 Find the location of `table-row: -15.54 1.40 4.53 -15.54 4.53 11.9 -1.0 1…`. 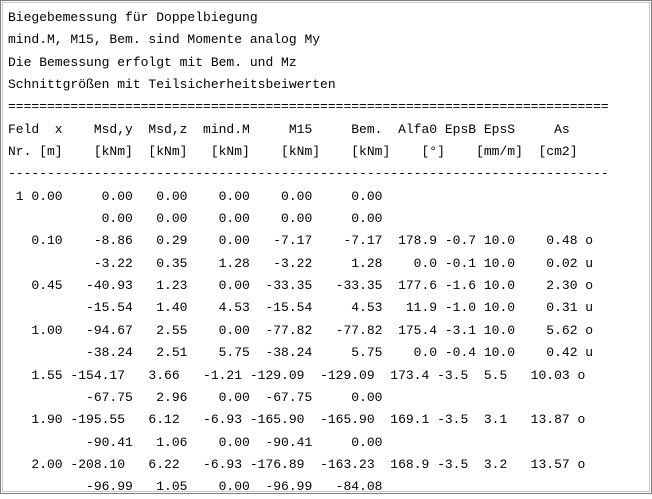

table-row: -15.54 1.40 4.53 -15.54 4.53 11.9 -1.0 1… is located at coordinates (301, 308).